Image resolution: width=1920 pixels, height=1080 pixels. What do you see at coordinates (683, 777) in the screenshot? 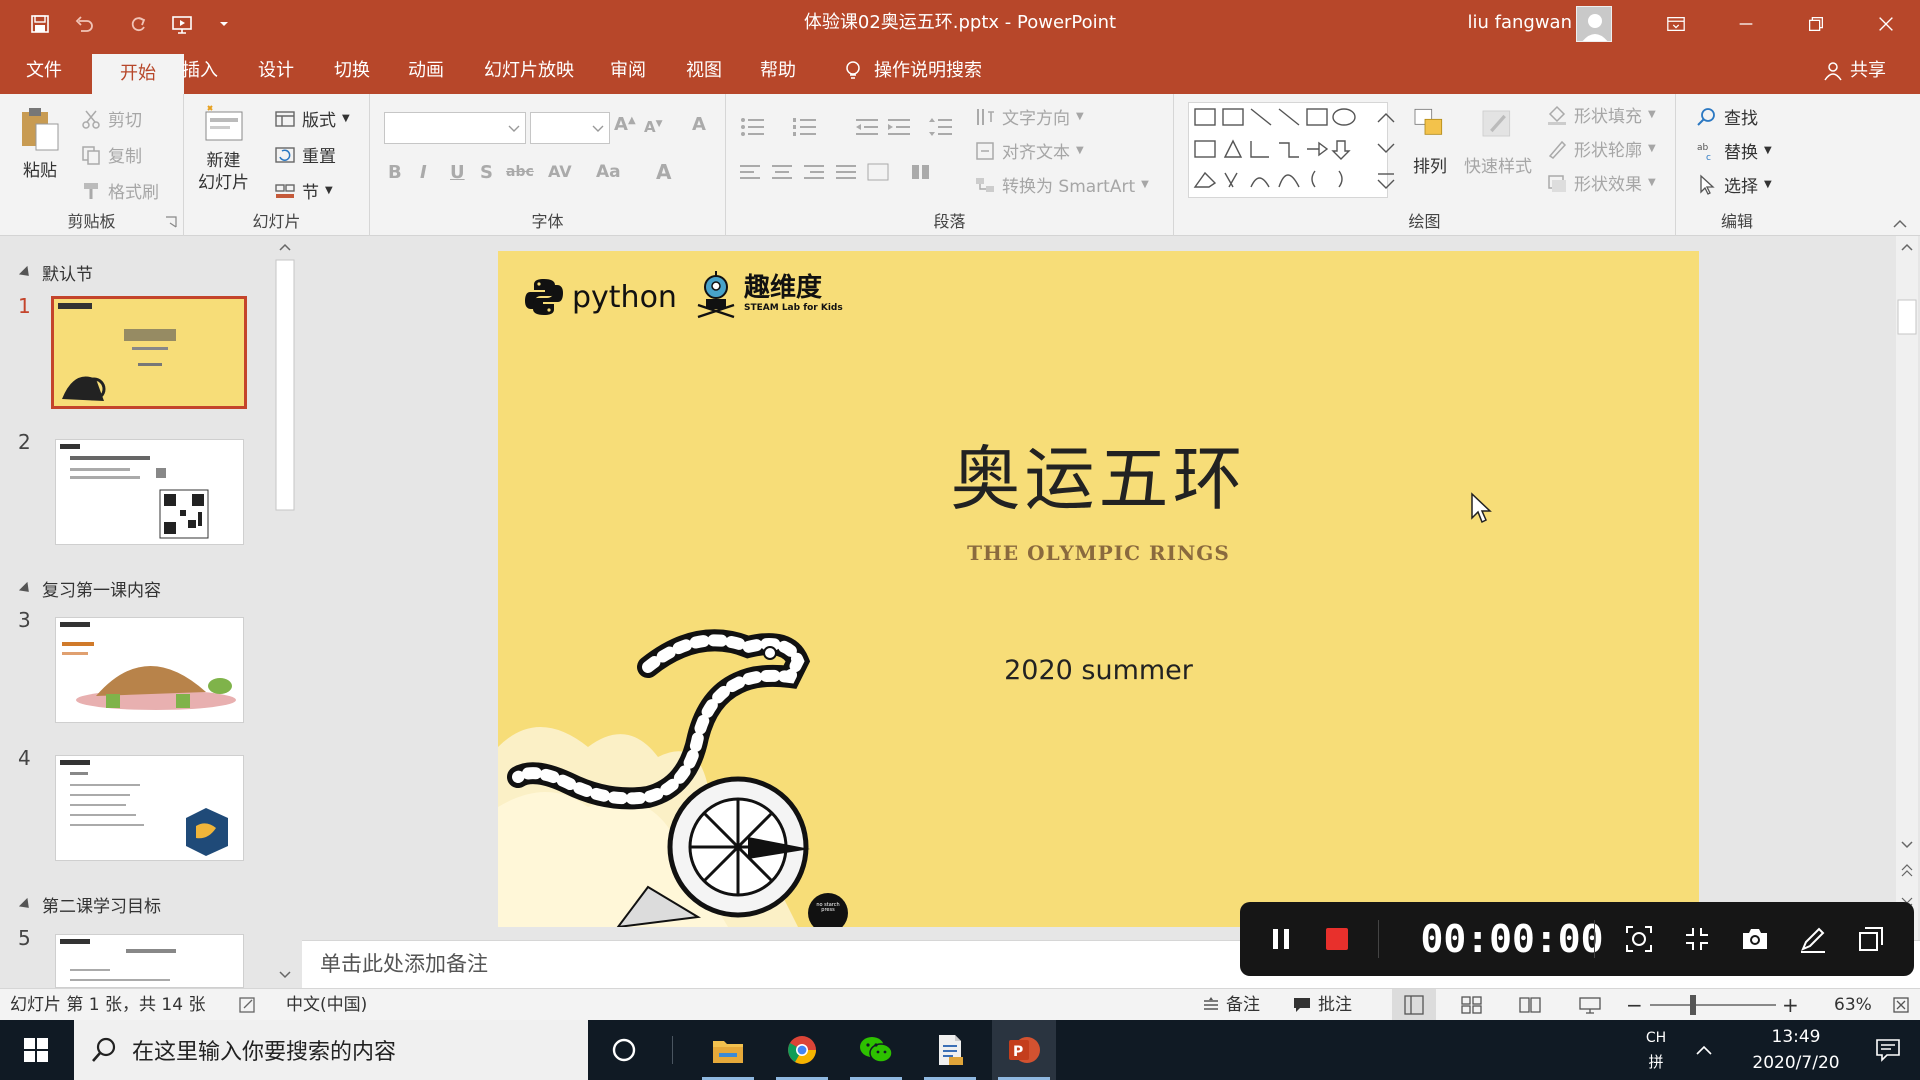
I see `snake-jet-illustration` at bounding box center [683, 777].